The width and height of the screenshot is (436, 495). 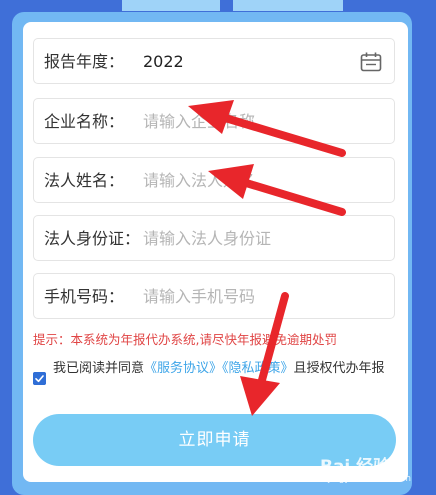 I want to click on company-name-field: 企业名称： 请输入企业名称, so click(x=214, y=121).